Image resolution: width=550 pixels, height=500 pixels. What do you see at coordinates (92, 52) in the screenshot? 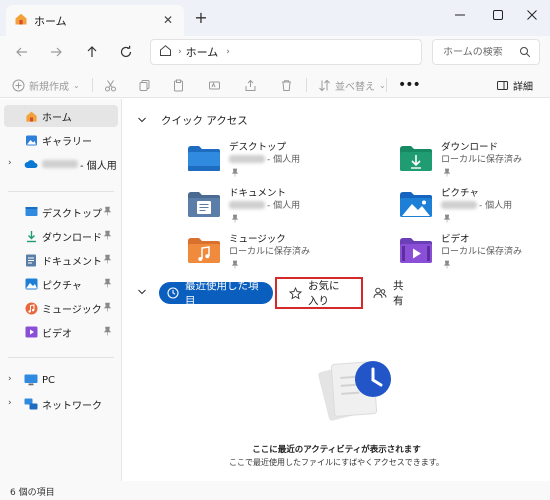
I see `up-button` at bounding box center [92, 52].